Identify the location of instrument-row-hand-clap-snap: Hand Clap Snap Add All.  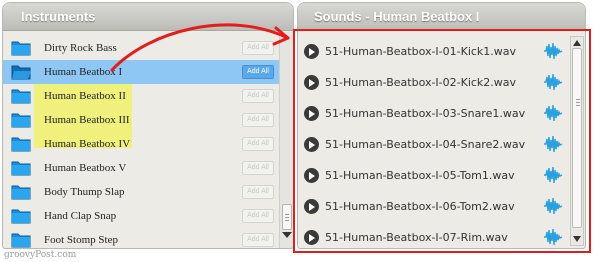
(141, 216).